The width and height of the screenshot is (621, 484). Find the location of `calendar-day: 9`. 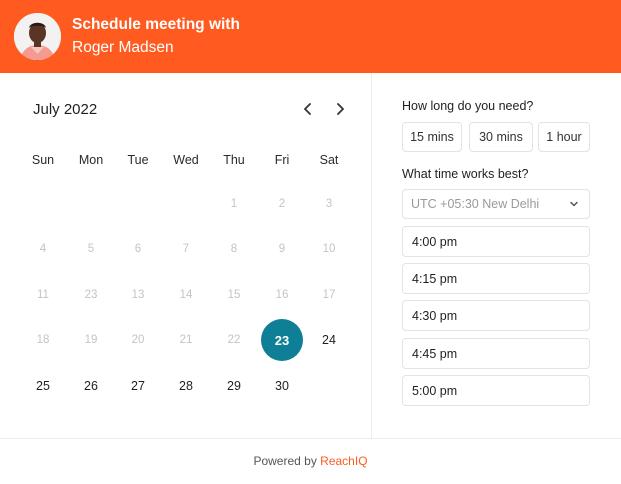

calendar-day: 9 is located at coordinates (282, 249).